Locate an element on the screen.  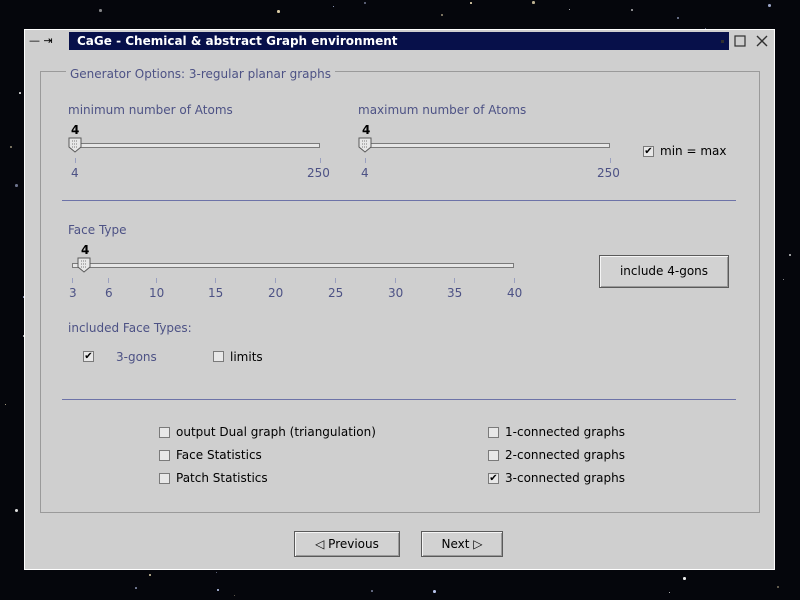
previous-icon: ◁ is located at coordinates (320, 544).